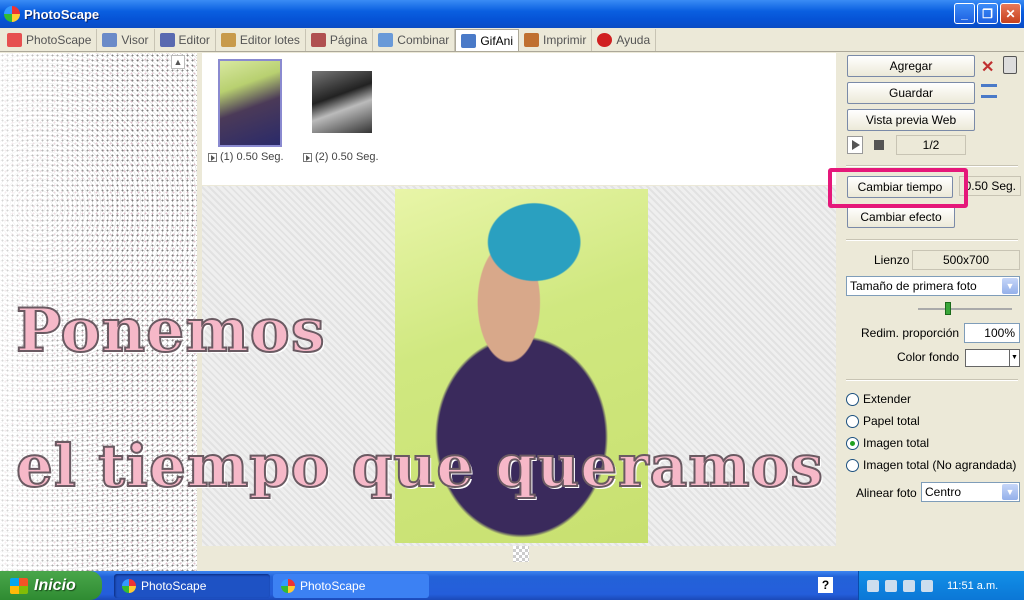  Describe the element at coordinates (12, 14) in the screenshot. I see `photoscape-app-icon` at that location.